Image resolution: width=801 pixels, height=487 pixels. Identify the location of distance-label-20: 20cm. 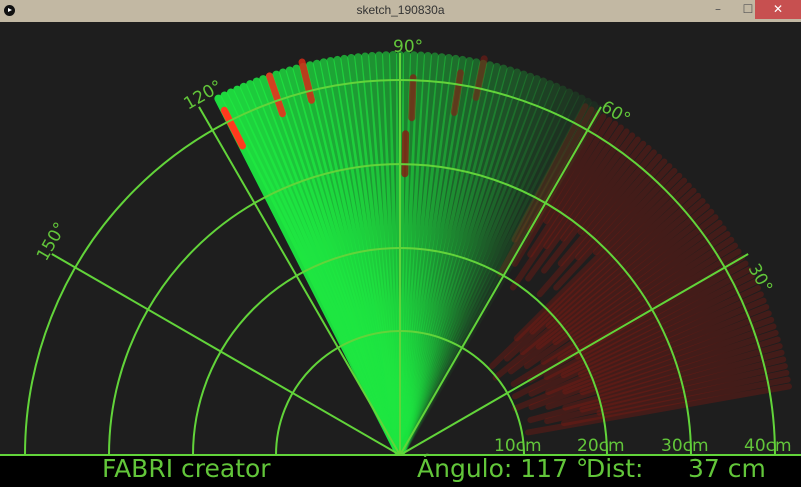
(601, 446).